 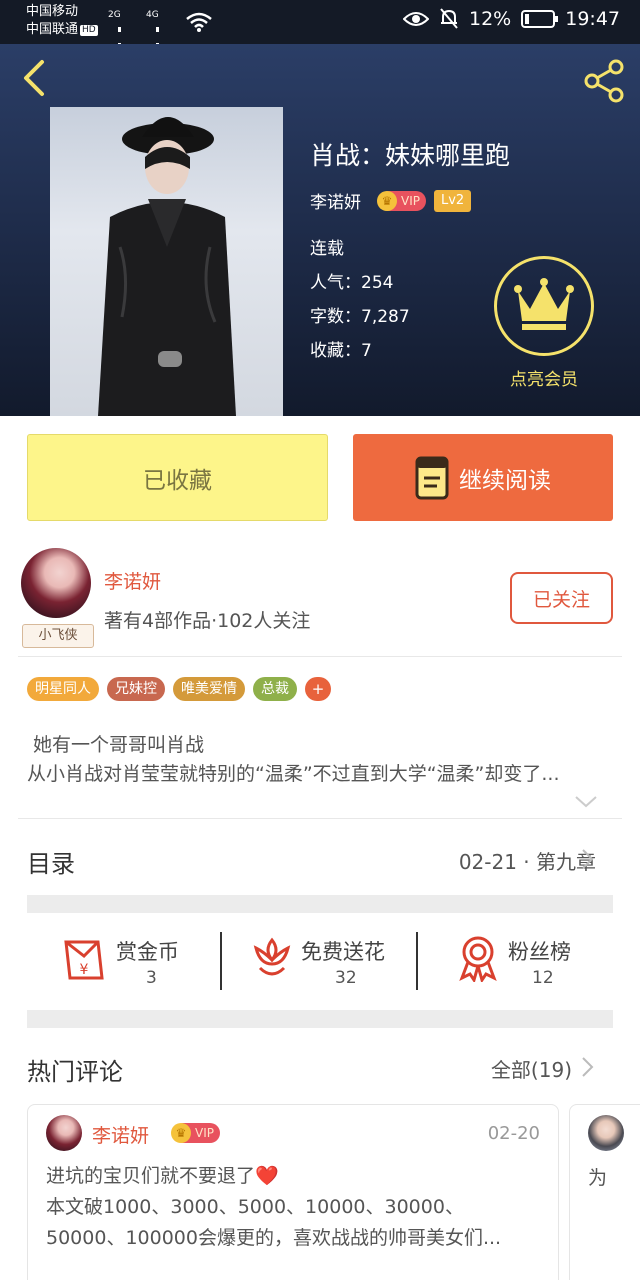 I want to click on comment-line: 进坑的宝贝们就不要退了❤️, so click(x=162, y=1176).